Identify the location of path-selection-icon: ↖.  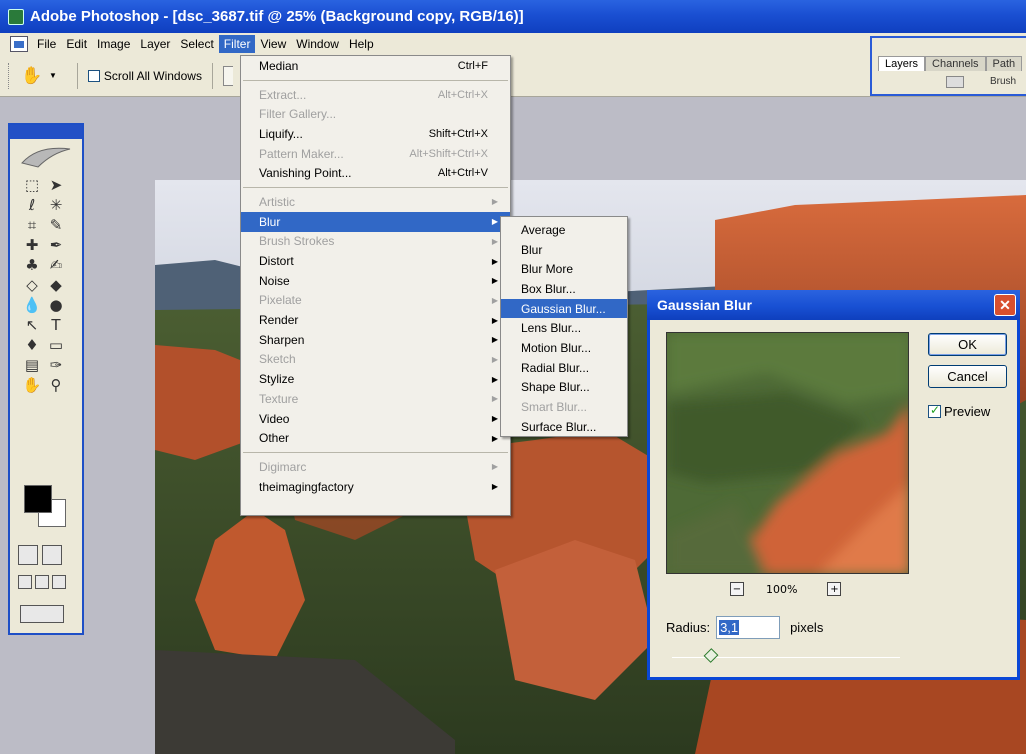
(32, 325).